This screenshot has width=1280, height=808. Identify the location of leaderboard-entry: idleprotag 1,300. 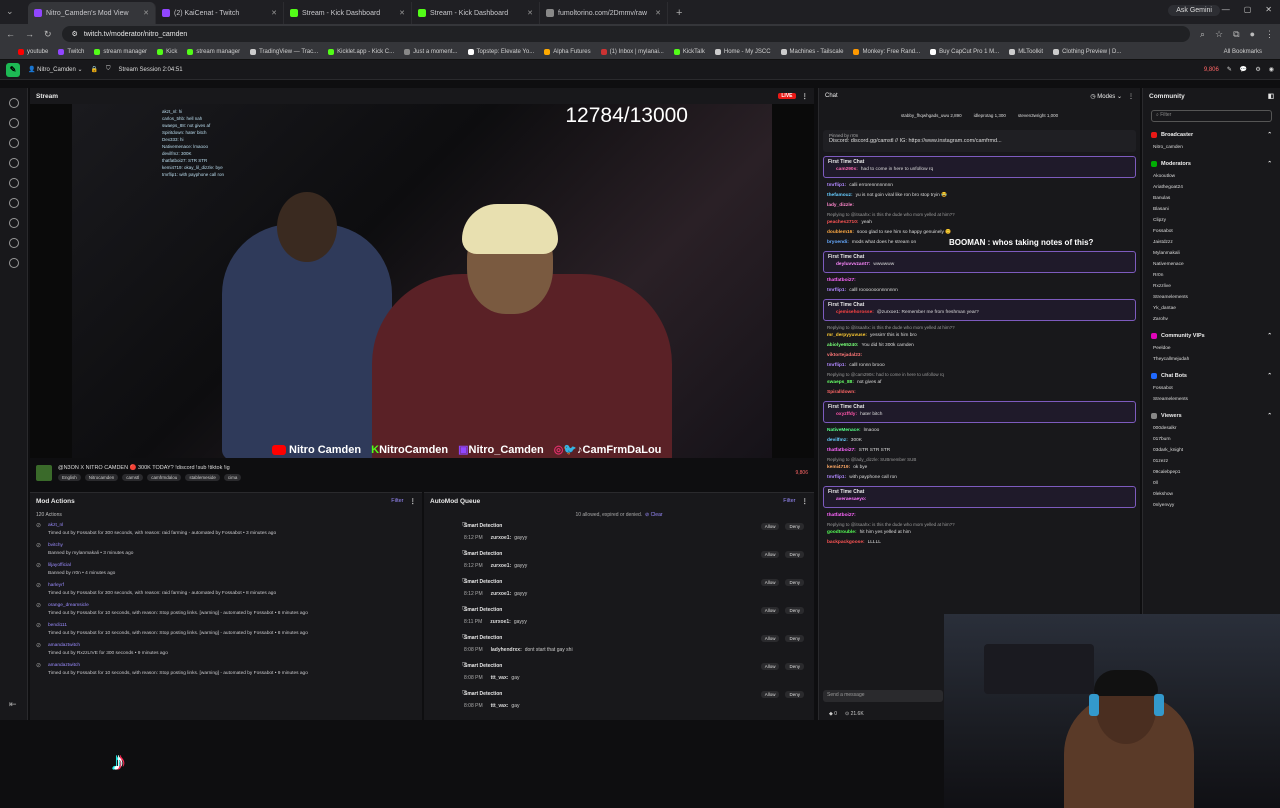
(990, 115).